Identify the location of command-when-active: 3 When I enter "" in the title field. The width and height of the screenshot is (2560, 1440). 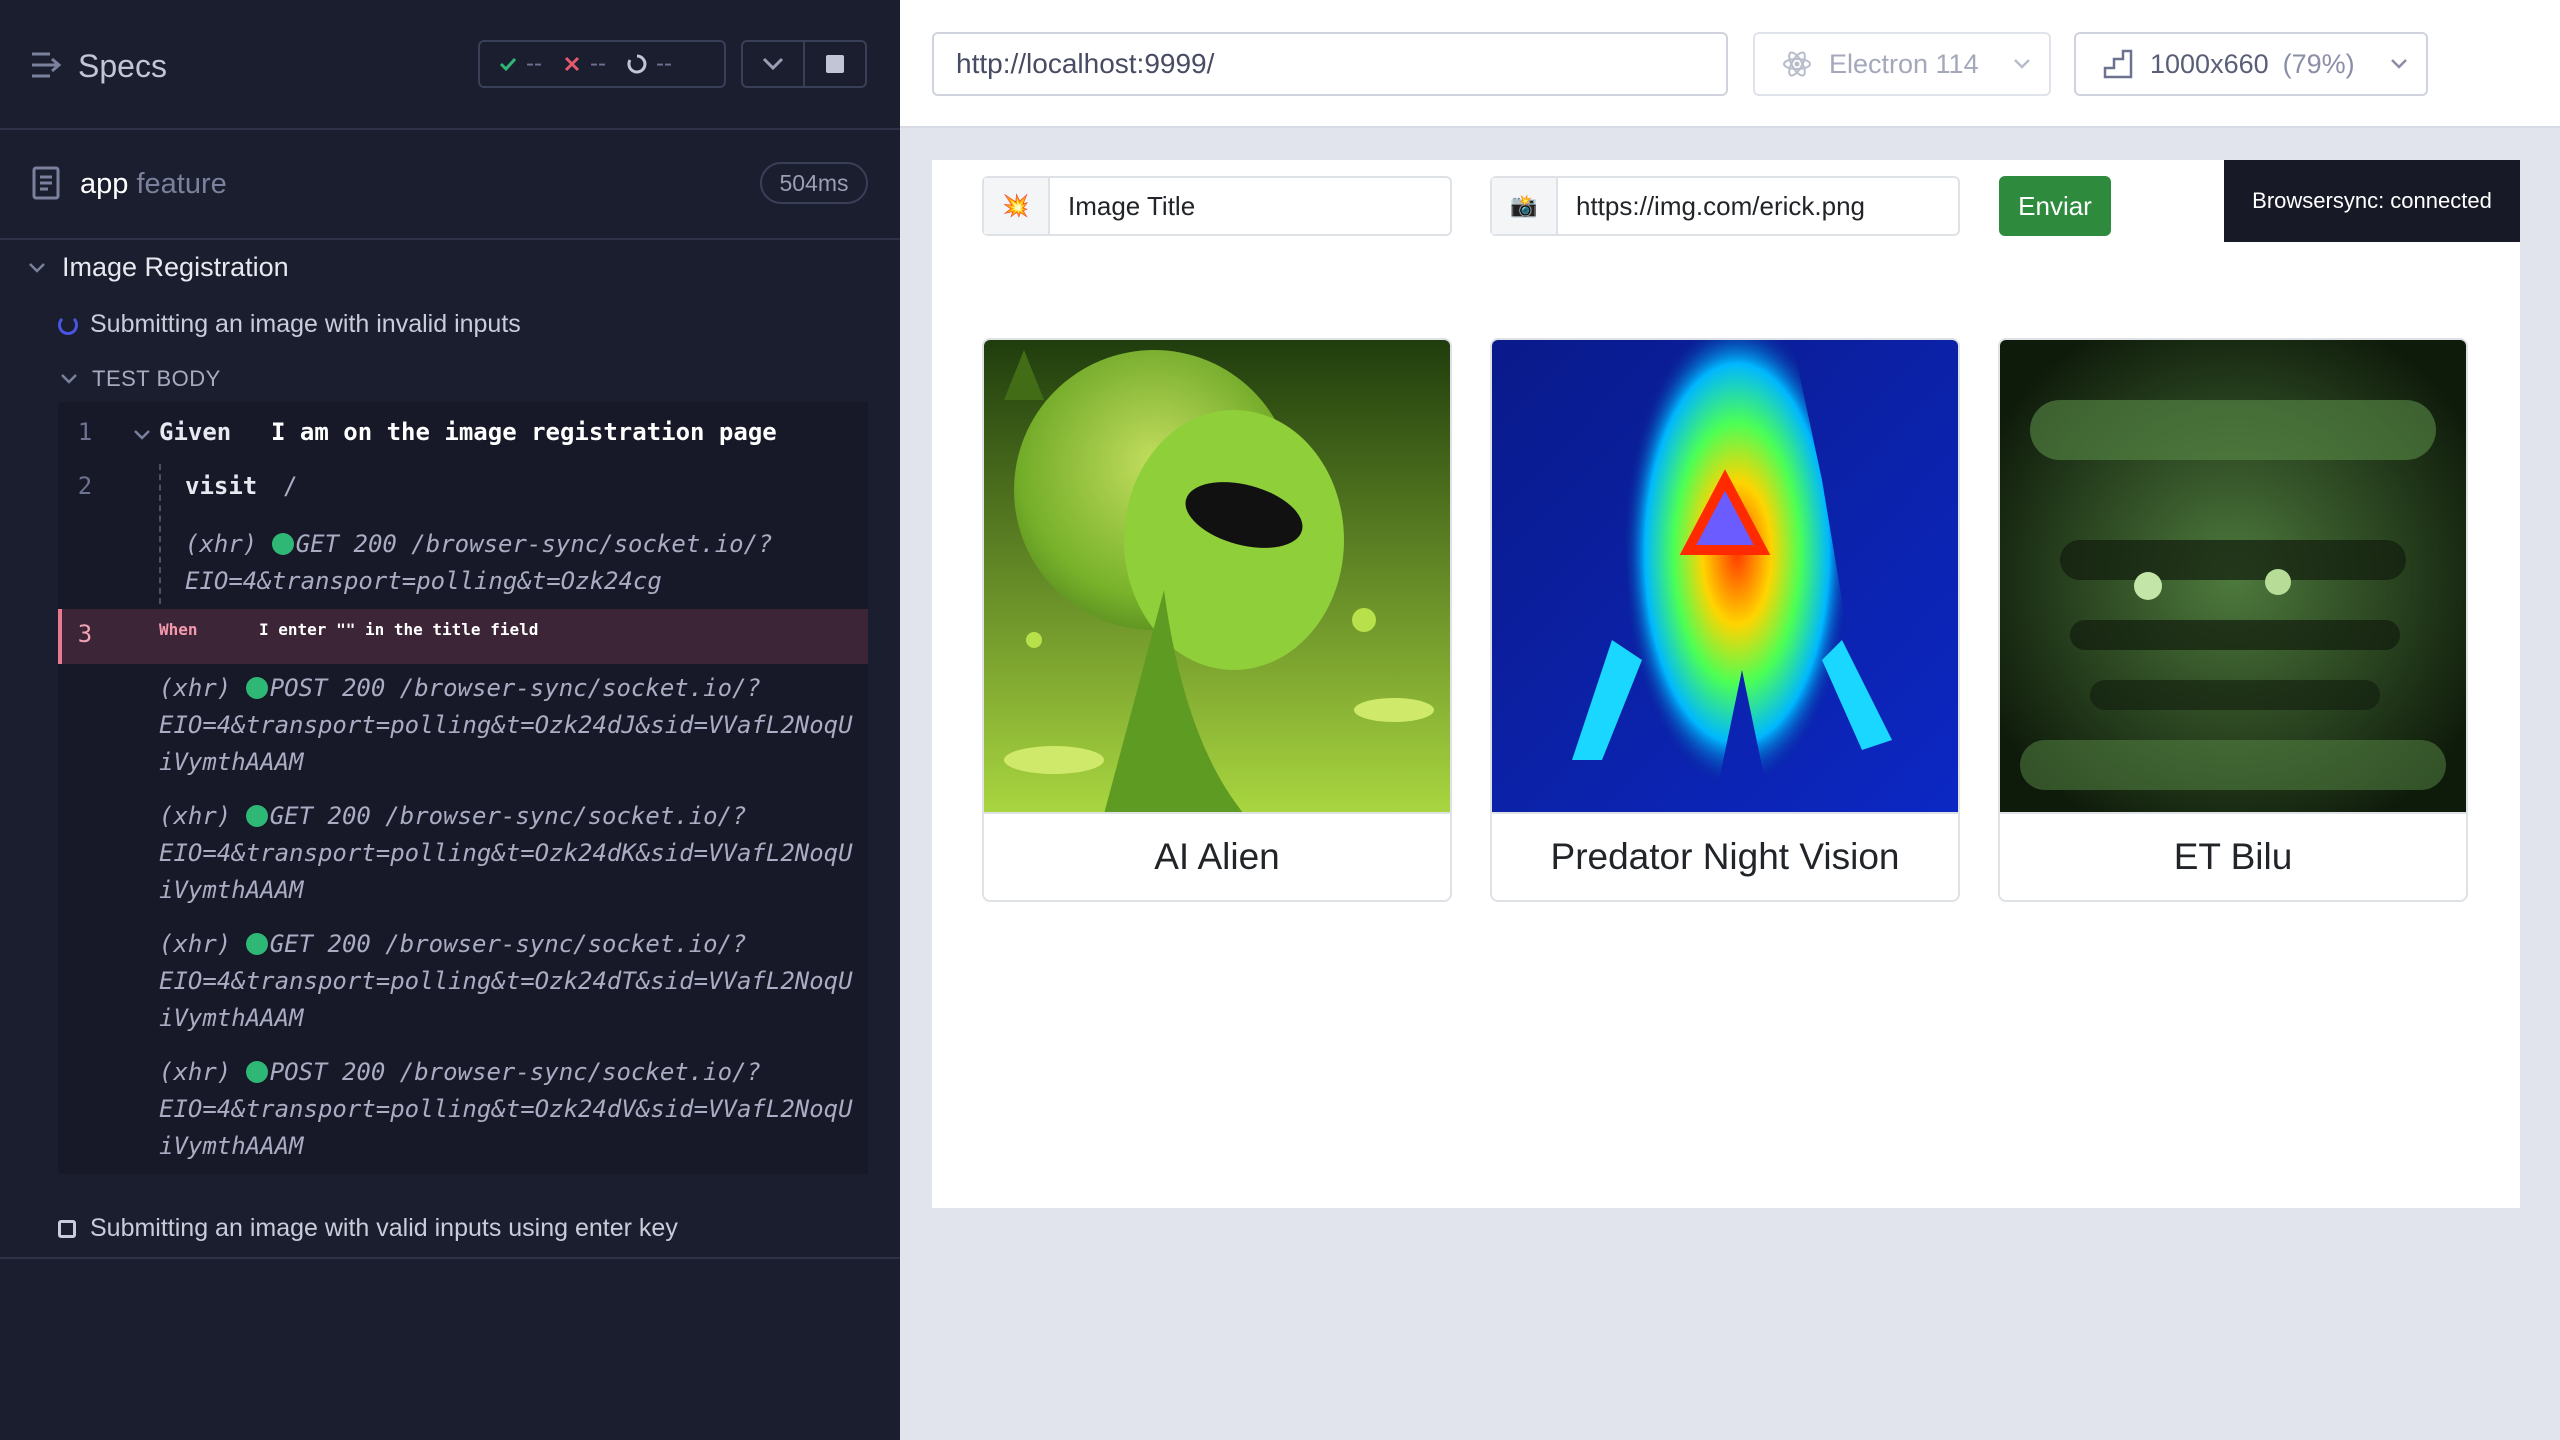
(463, 636).